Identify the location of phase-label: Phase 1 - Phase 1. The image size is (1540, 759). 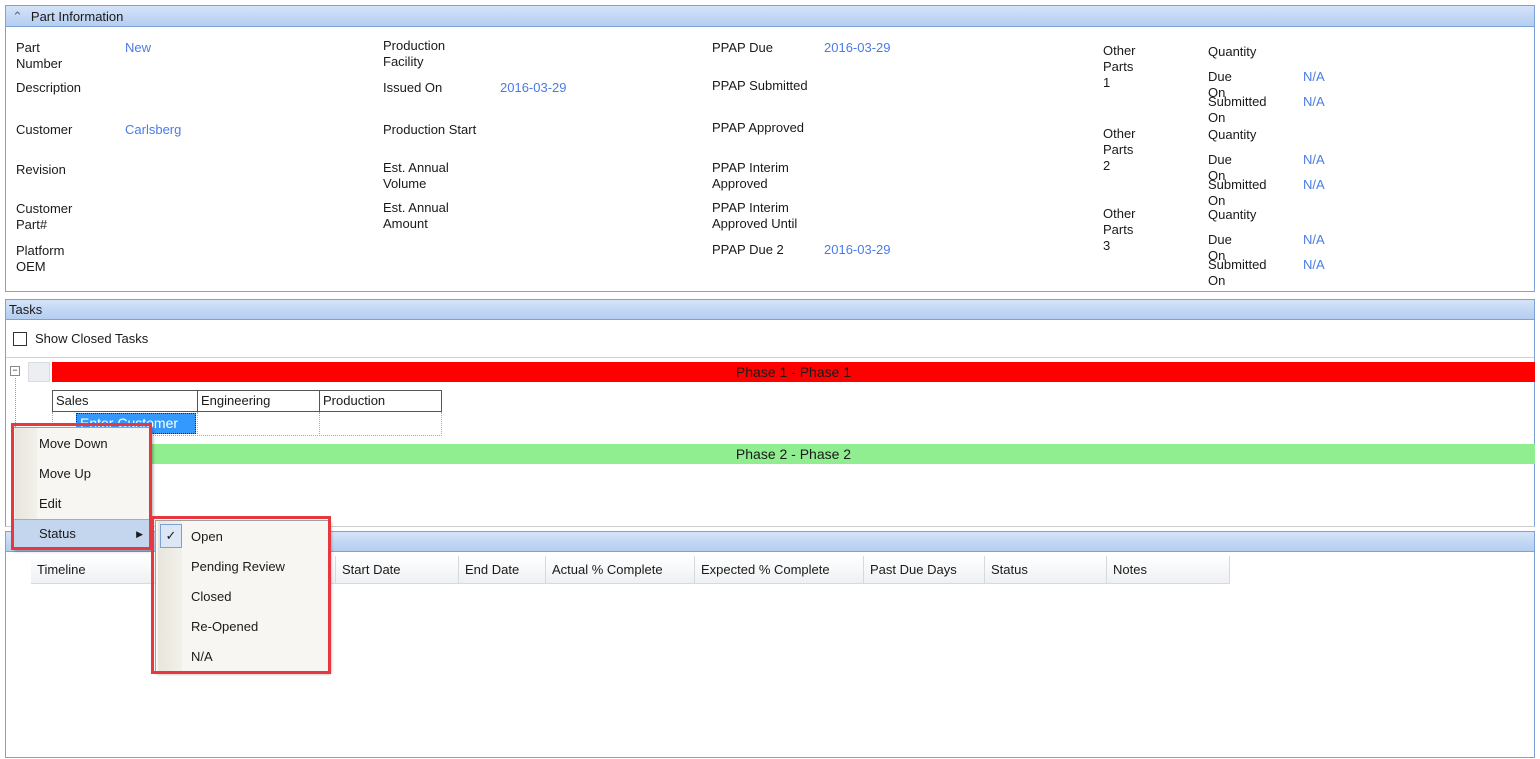
(793, 372).